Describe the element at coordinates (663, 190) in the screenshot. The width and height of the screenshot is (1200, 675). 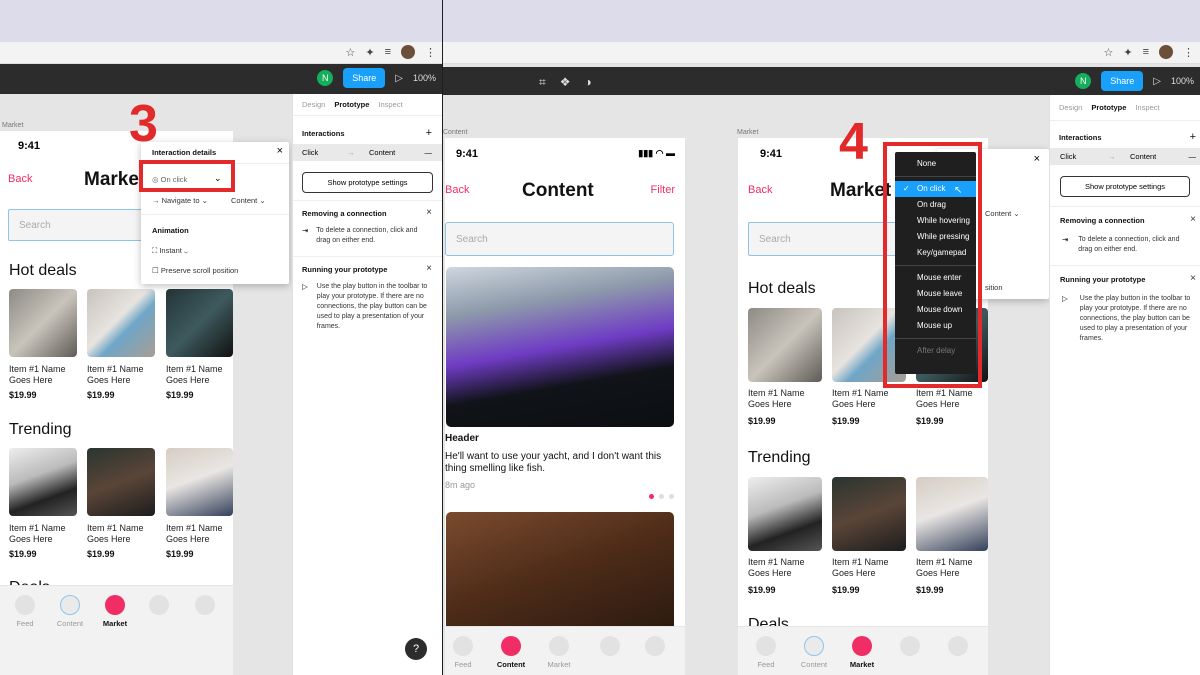
I see `filter-button: Filter` at that location.